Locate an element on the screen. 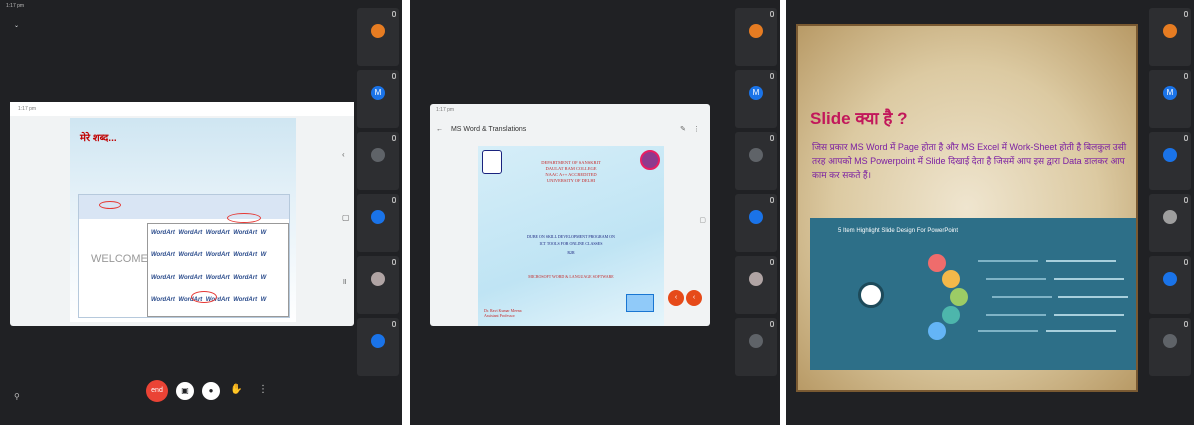  tablet-status-bar: 1:17 pm is located at coordinates (182, 109).